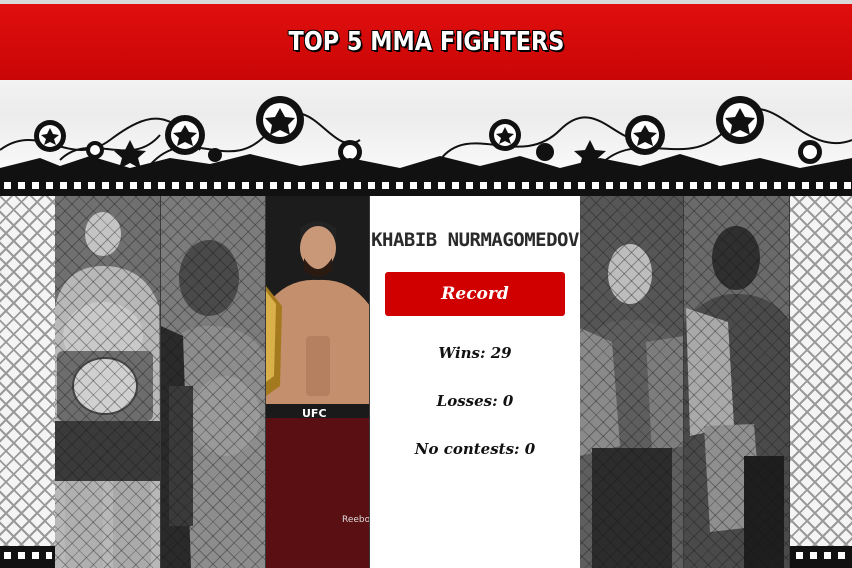 The width and height of the screenshot is (852, 568). Describe the element at coordinates (314, 413) in the screenshot. I see `trunks-logo: UFC` at that location.